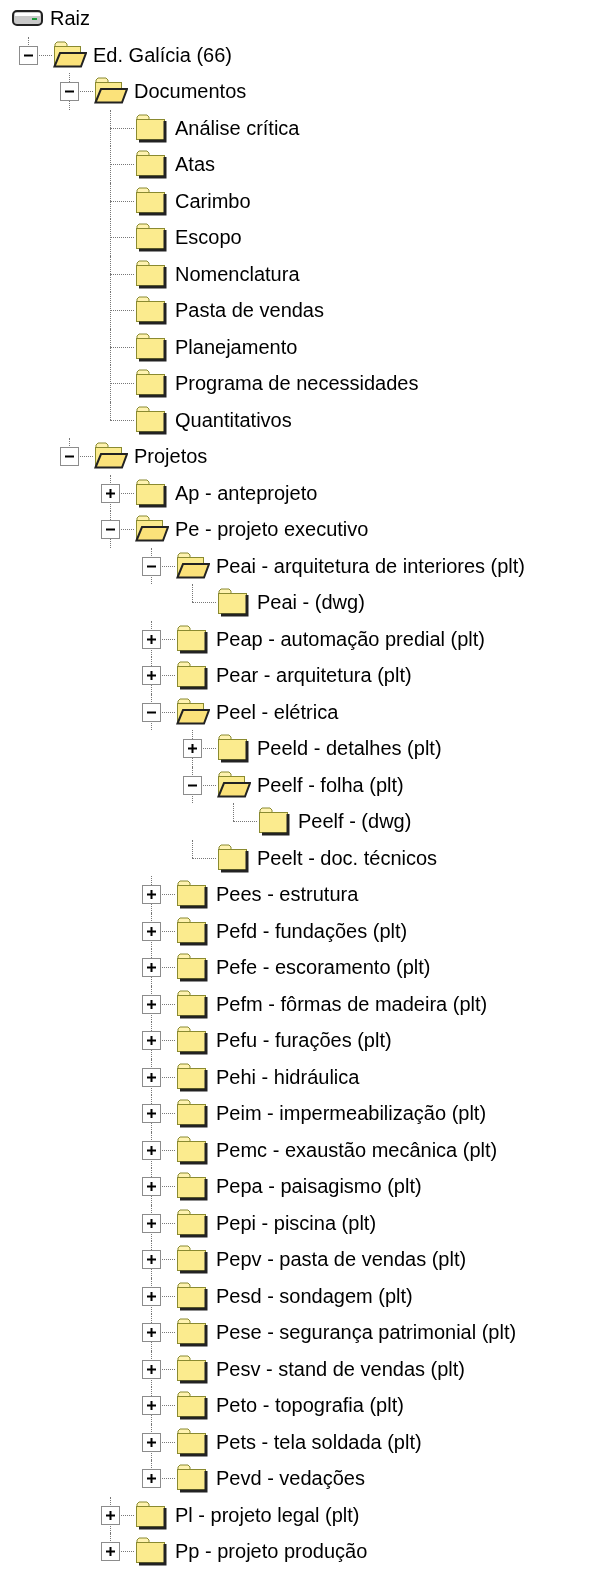 The width and height of the screenshot is (610, 1571). What do you see at coordinates (296, 1222) in the screenshot?
I see `tree-item-label: Pepi - piscina (plt)` at bounding box center [296, 1222].